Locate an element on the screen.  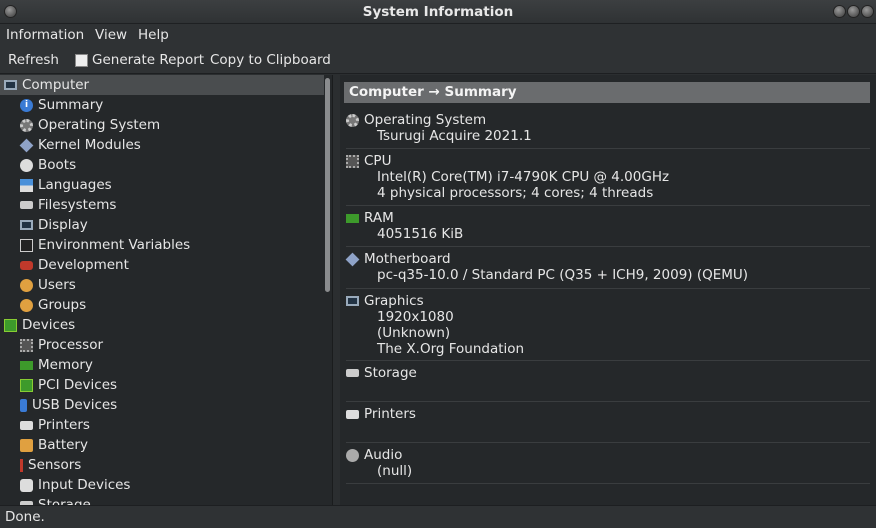
tree-item-label: Languages is located at coordinates (75, 185).